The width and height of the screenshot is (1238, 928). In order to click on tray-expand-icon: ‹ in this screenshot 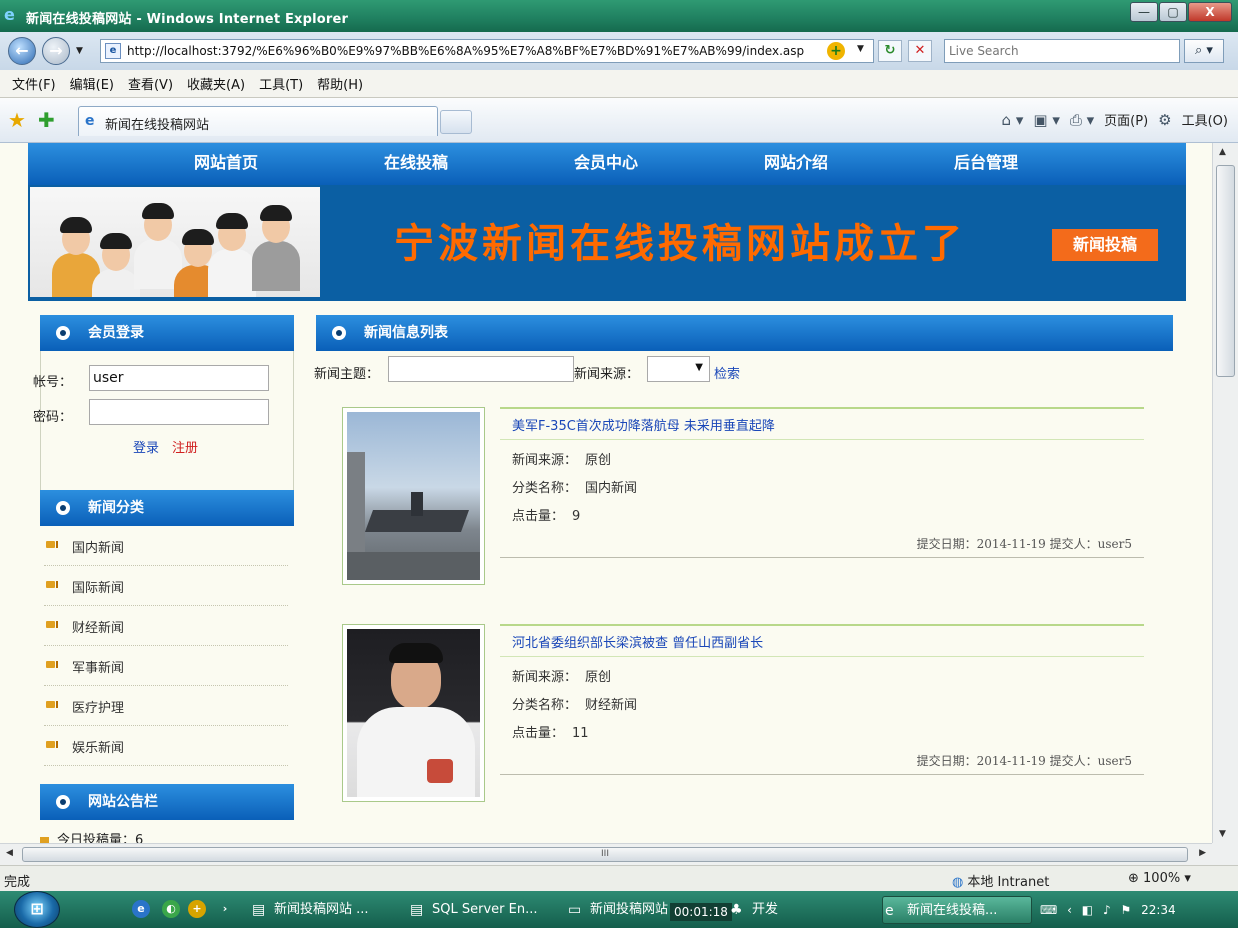, I will do `click(1069, 910)`.